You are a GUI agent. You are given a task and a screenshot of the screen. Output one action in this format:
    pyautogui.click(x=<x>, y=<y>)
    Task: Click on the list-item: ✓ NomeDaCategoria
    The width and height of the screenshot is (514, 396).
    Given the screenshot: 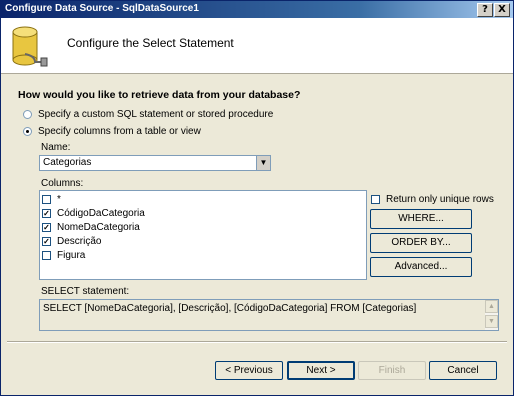 What is the action you would take?
    pyautogui.click(x=91, y=227)
    